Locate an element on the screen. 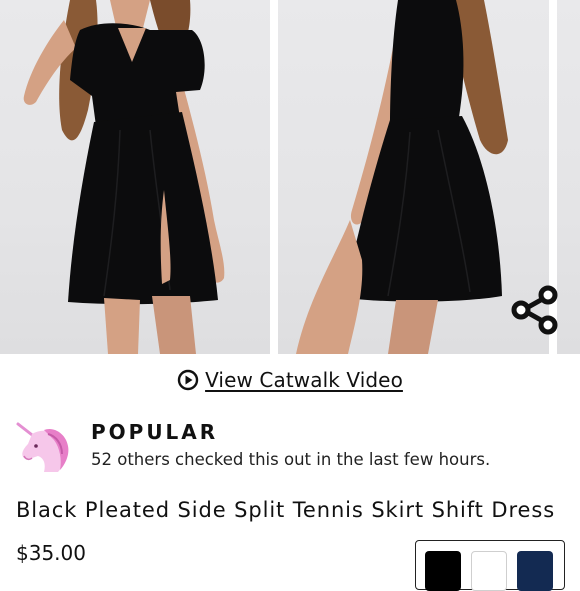  unicorn-icon is located at coordinates (42, 447).